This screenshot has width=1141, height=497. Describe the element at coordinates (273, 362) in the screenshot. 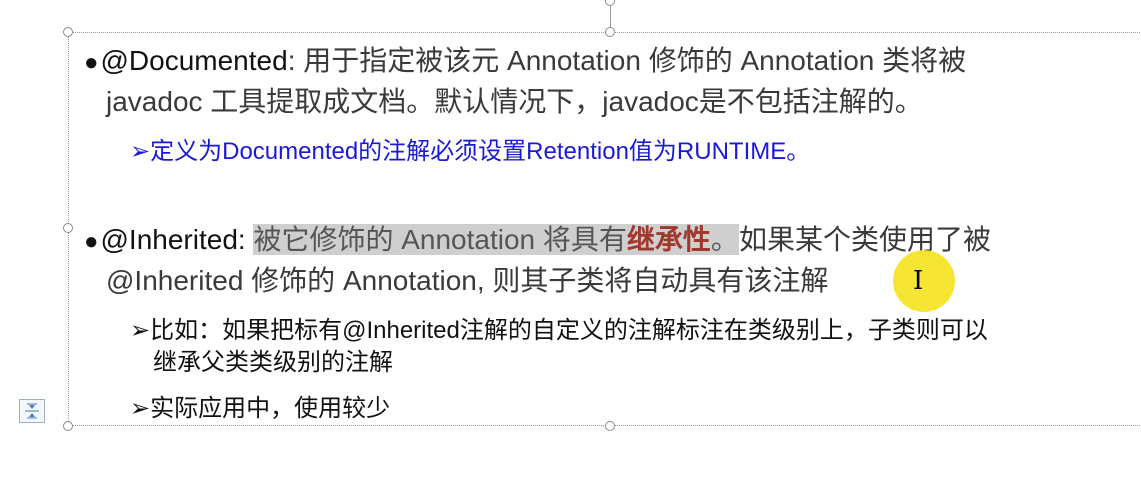

I see `inherited-sub1-line2: 继承父类类级别的注解` at that location.